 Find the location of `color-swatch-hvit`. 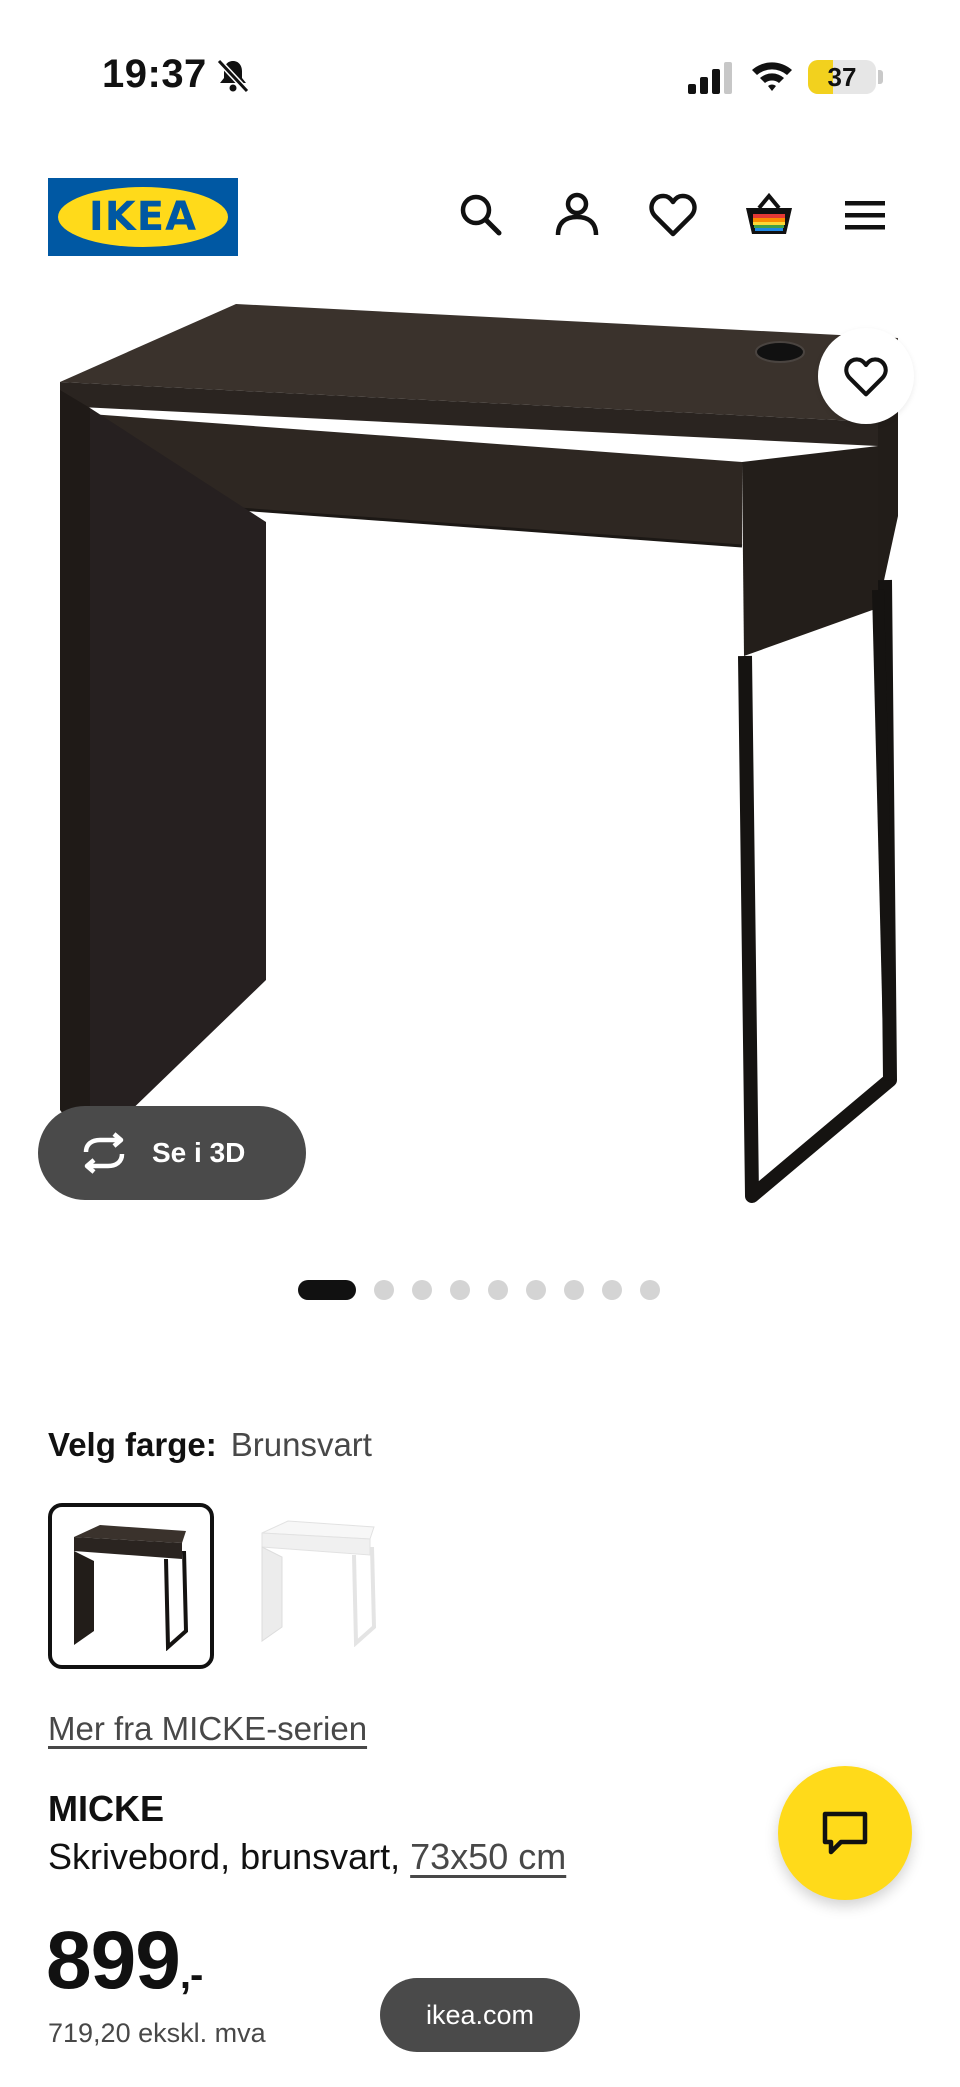

color-swatch-hvit is located at coordinates (323, 1586).